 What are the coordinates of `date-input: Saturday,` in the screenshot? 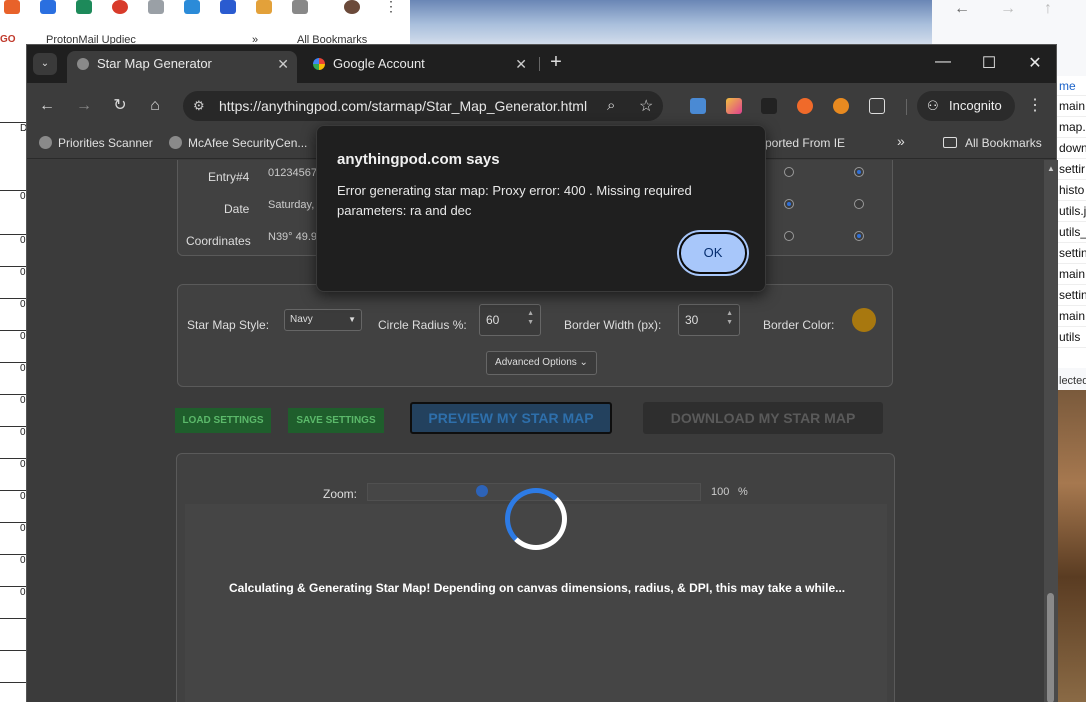 It's located at (291, 205).